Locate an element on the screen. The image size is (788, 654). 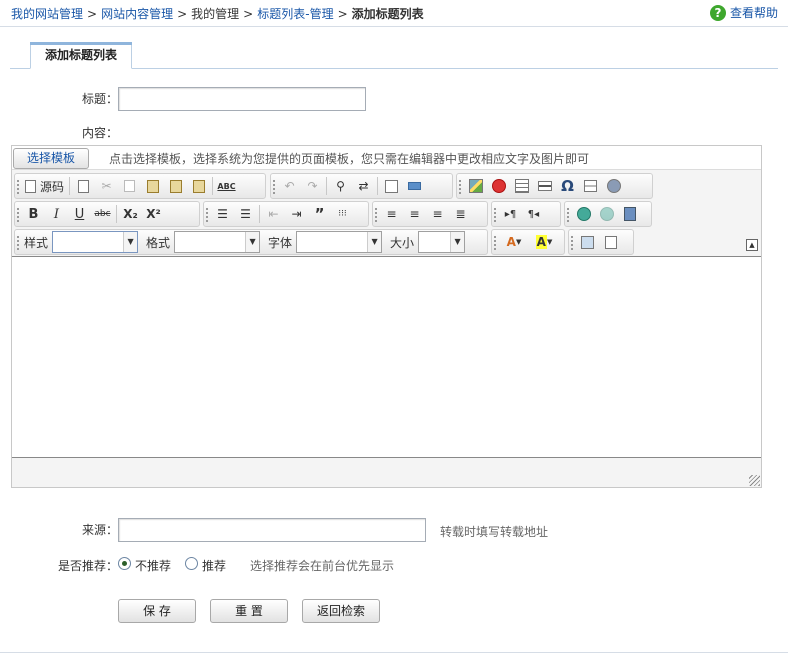
radio-not-recommend-label: 不推荐 is located at coordinates (153, 565).